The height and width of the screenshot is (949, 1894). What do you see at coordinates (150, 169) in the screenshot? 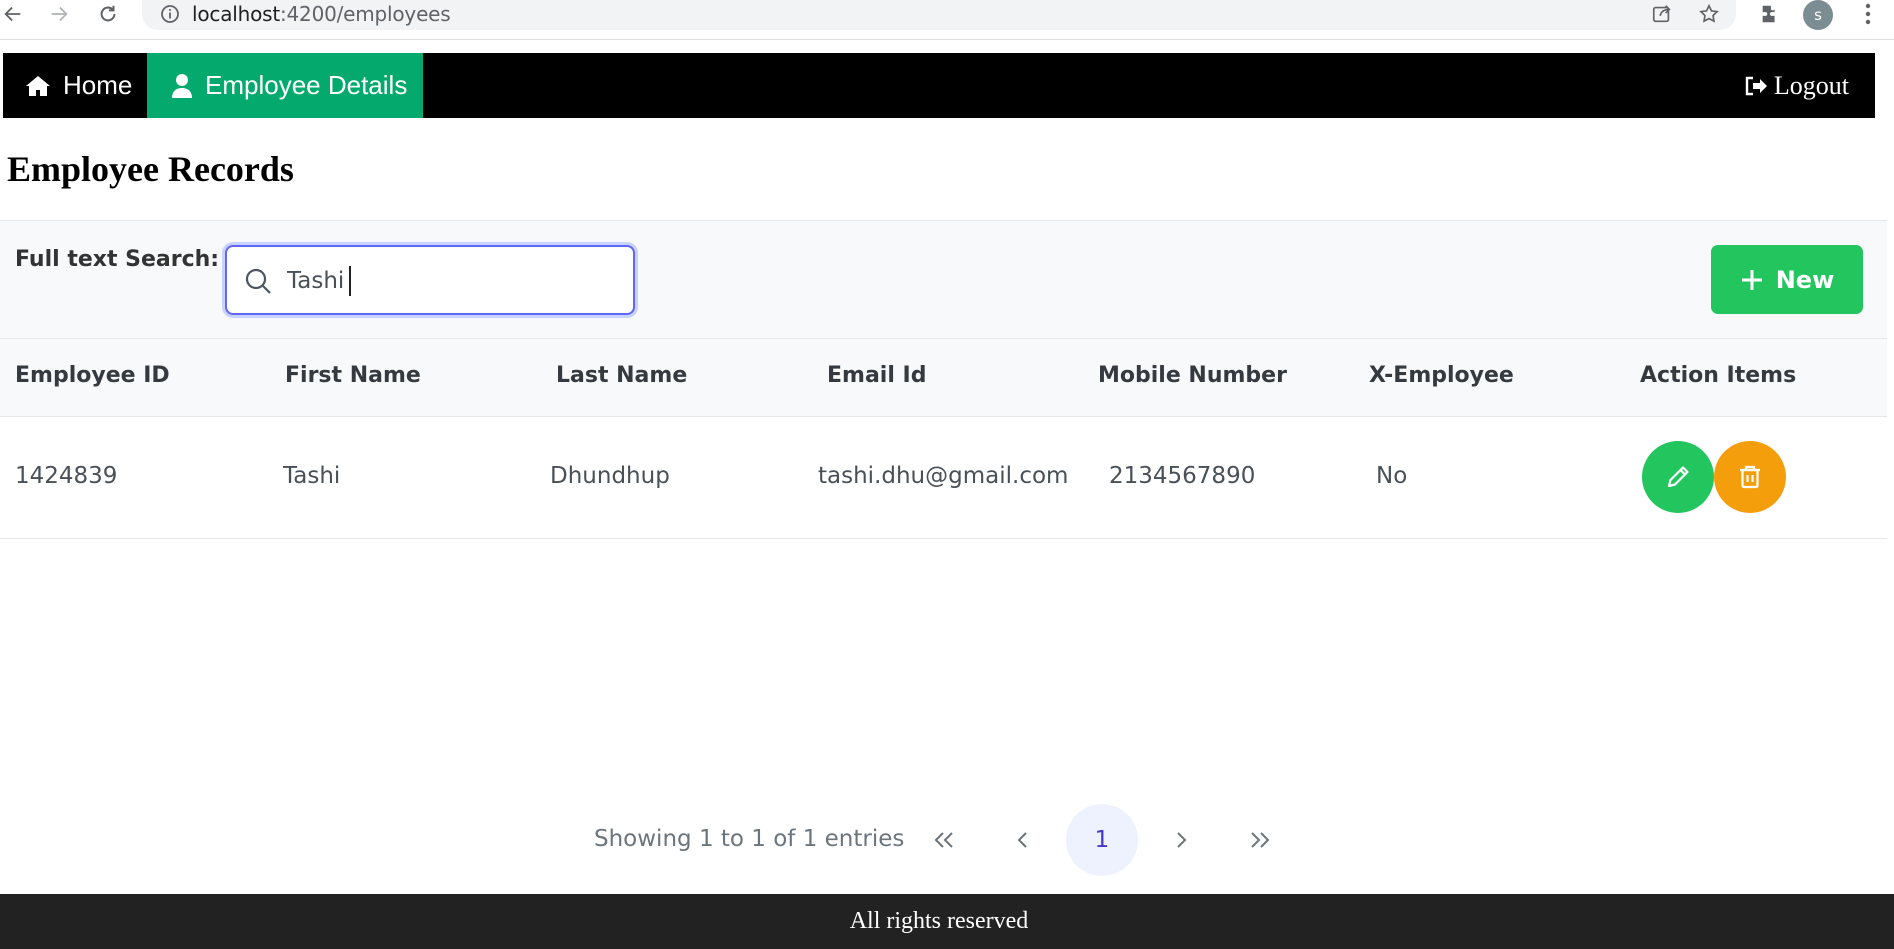
I see `page-title: Employee Records` at bounding box center [150, 169].